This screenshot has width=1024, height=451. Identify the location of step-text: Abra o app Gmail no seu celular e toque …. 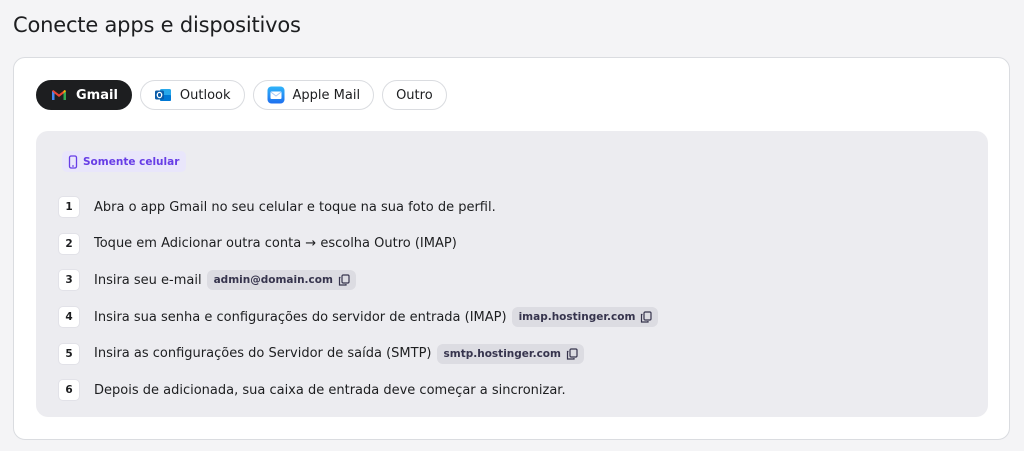
(295, 207).